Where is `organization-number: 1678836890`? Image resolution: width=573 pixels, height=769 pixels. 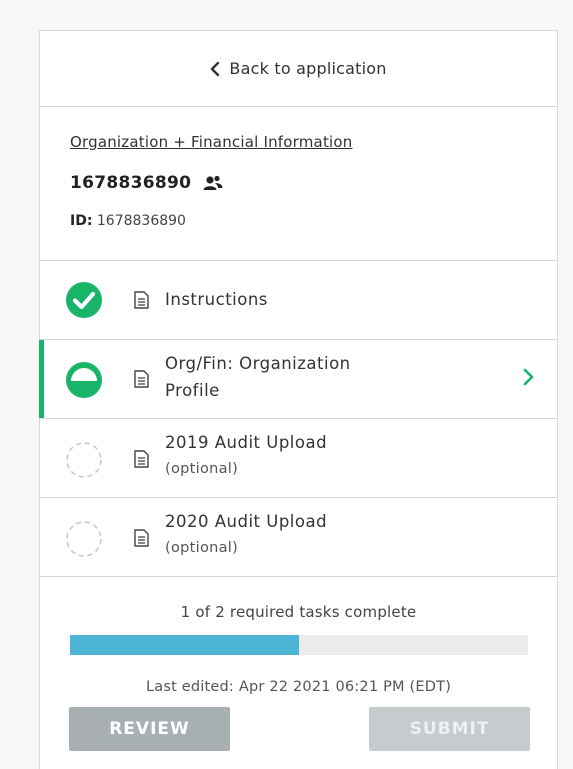 organization-number: 1678836890 is located at coordinates (146, 183).